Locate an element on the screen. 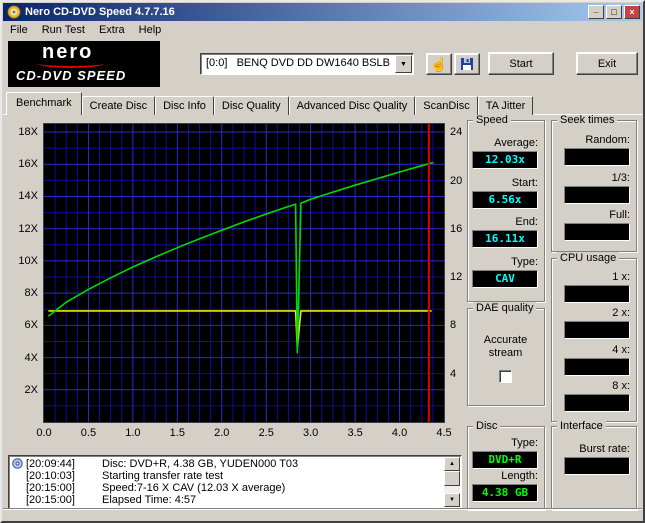 This screenshot has height=523, width=645. burst-rate-label: Burst rate: is located at coordinates (604, 449).